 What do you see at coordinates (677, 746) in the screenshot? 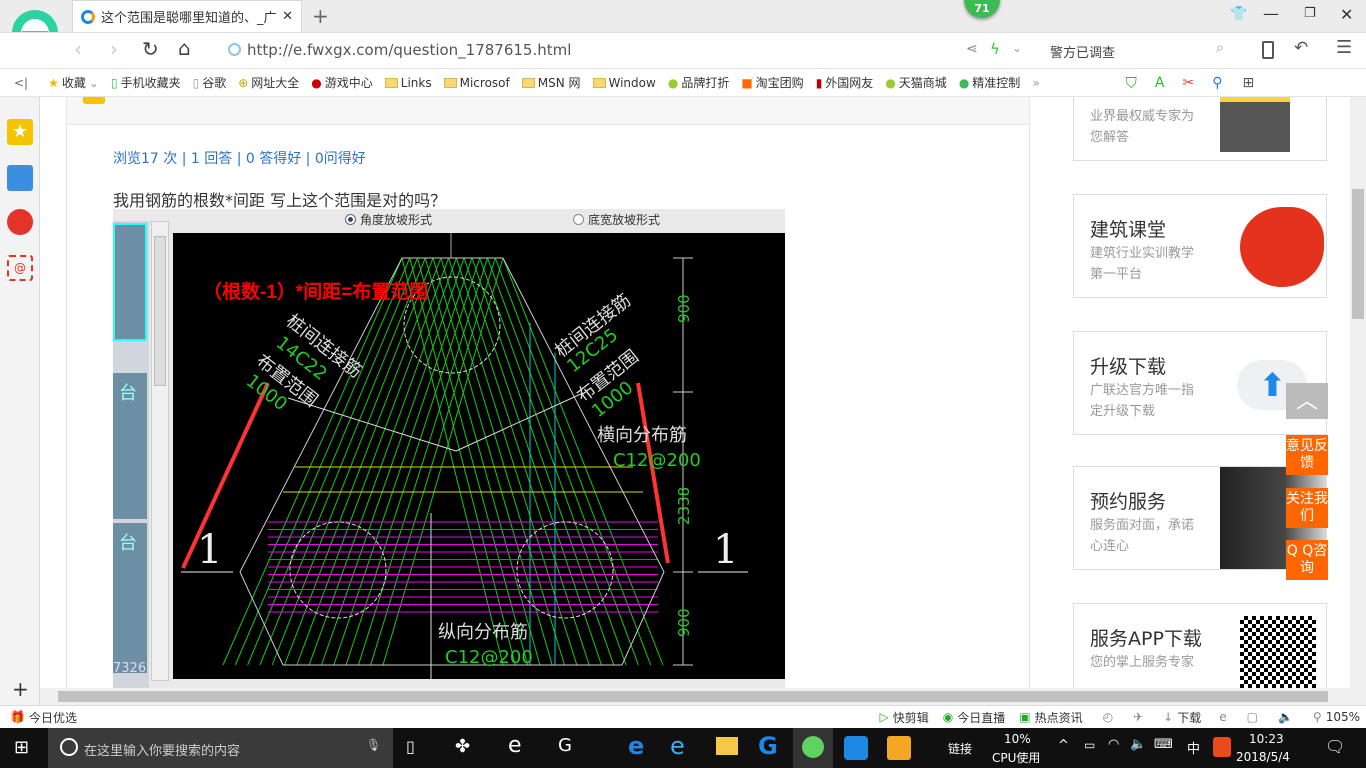
I see `ie-icon: e` at bounding box center [677, 746].